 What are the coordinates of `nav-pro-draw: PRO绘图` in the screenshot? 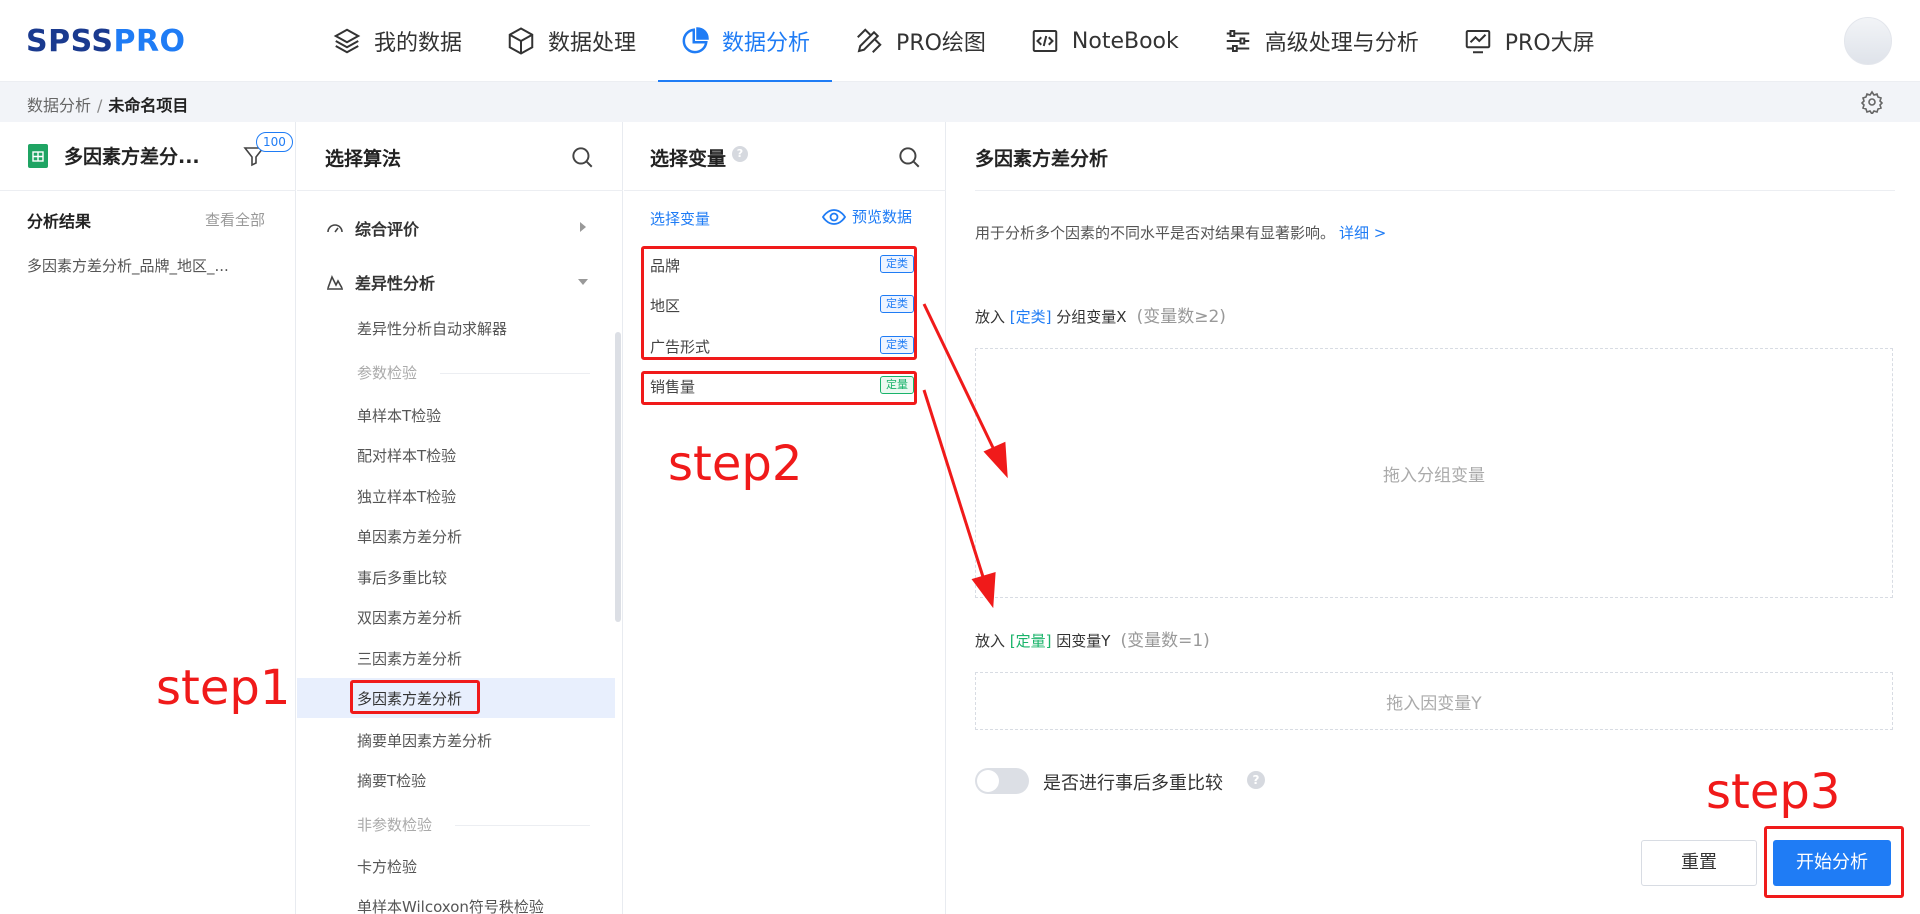 It's located at (920, 41).